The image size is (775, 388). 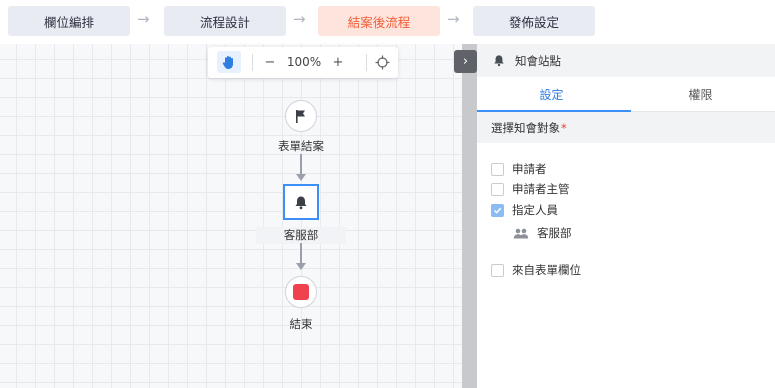 I want to click on pan-tool-button, so click(x=229, y=62).